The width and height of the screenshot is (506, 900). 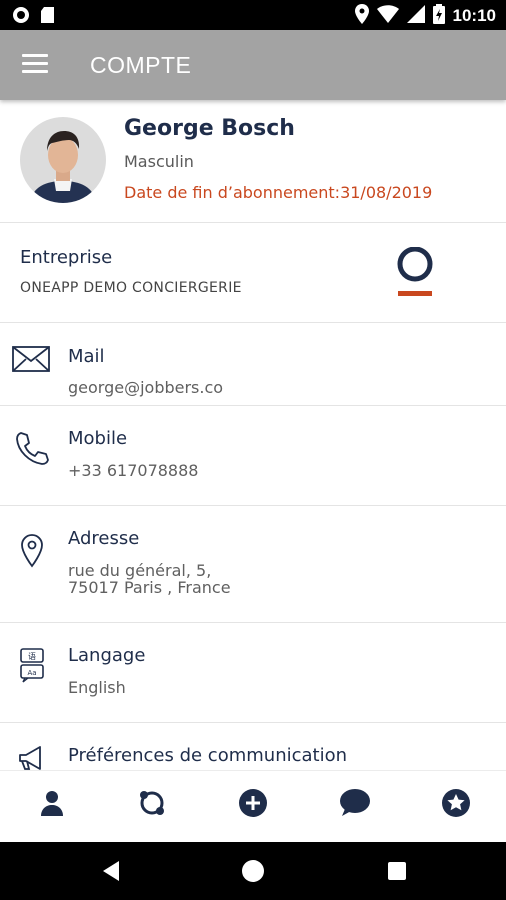 I want to click on mail-row: Mail george@jobbers.co, so click(x=253, y=364).